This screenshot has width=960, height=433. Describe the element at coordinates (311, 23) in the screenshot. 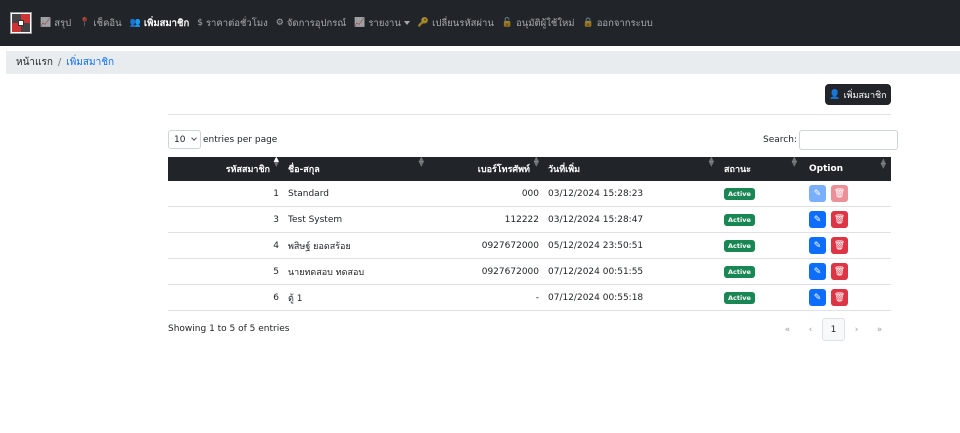

I see `nav-item-tools: ⚙ จัดการอุปกรณ์` at that location.